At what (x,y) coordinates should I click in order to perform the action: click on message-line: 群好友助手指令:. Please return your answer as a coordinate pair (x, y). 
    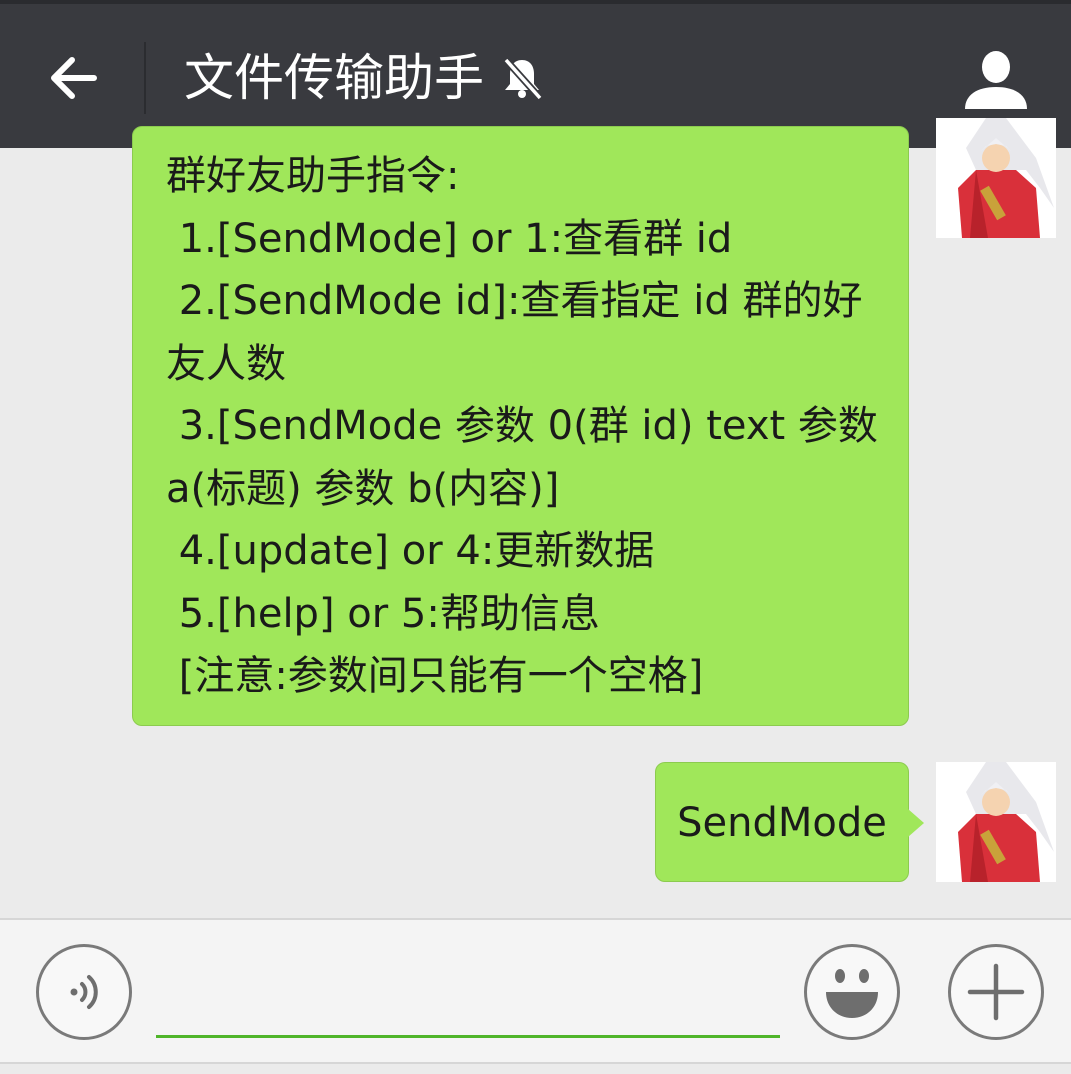
    Looking at the image, I should click on (313, 176).